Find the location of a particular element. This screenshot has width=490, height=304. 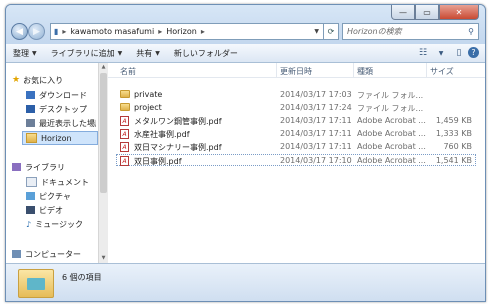

view-options-icon: ☷ is located at coordinates (423, 53).